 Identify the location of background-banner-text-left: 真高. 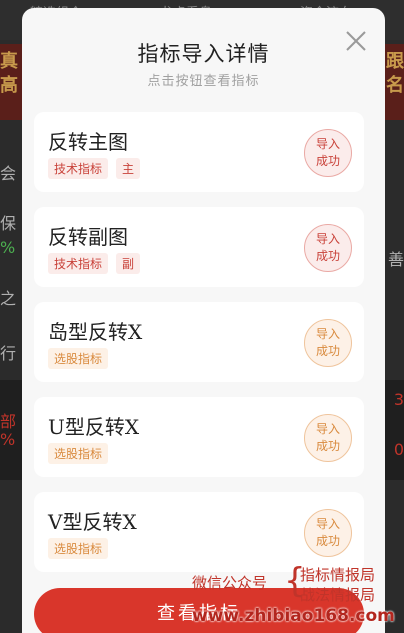
(9, 73).